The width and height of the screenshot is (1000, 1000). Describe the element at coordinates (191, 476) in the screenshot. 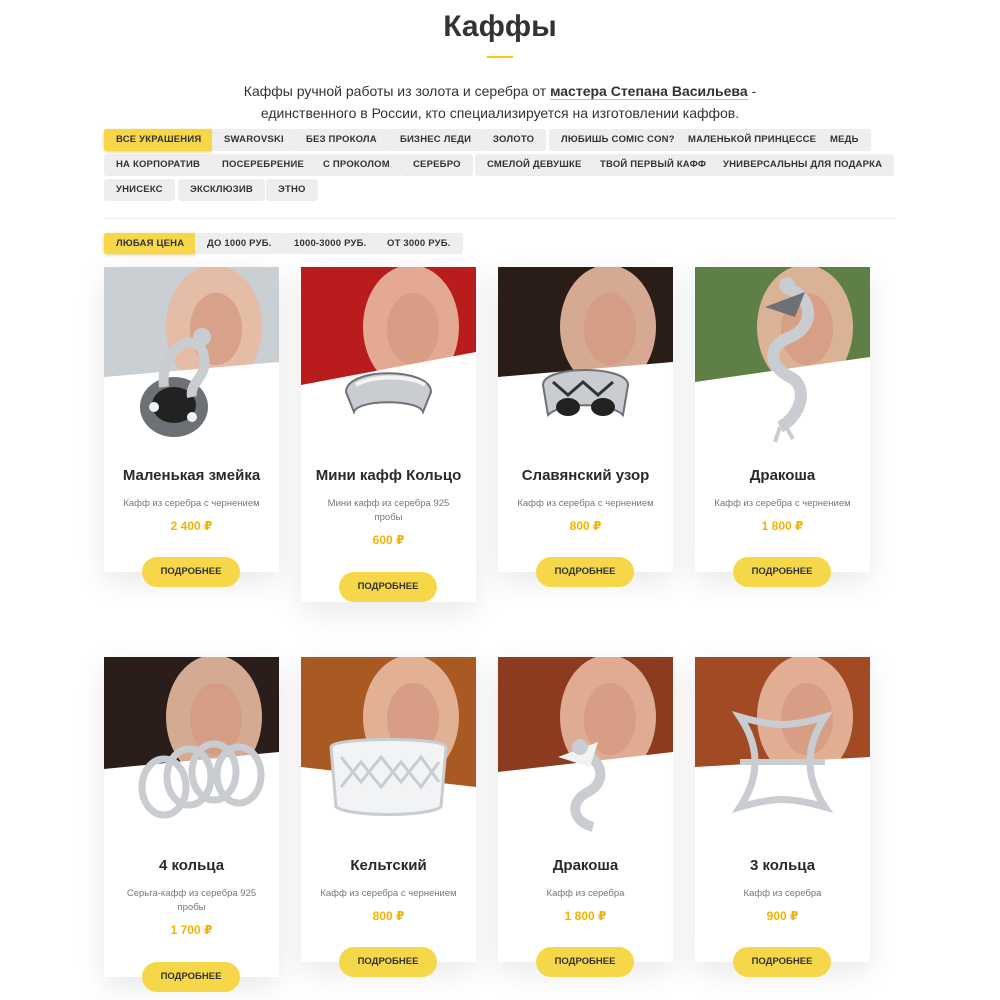

I see `product-name: Маленькая змейка` at that location.